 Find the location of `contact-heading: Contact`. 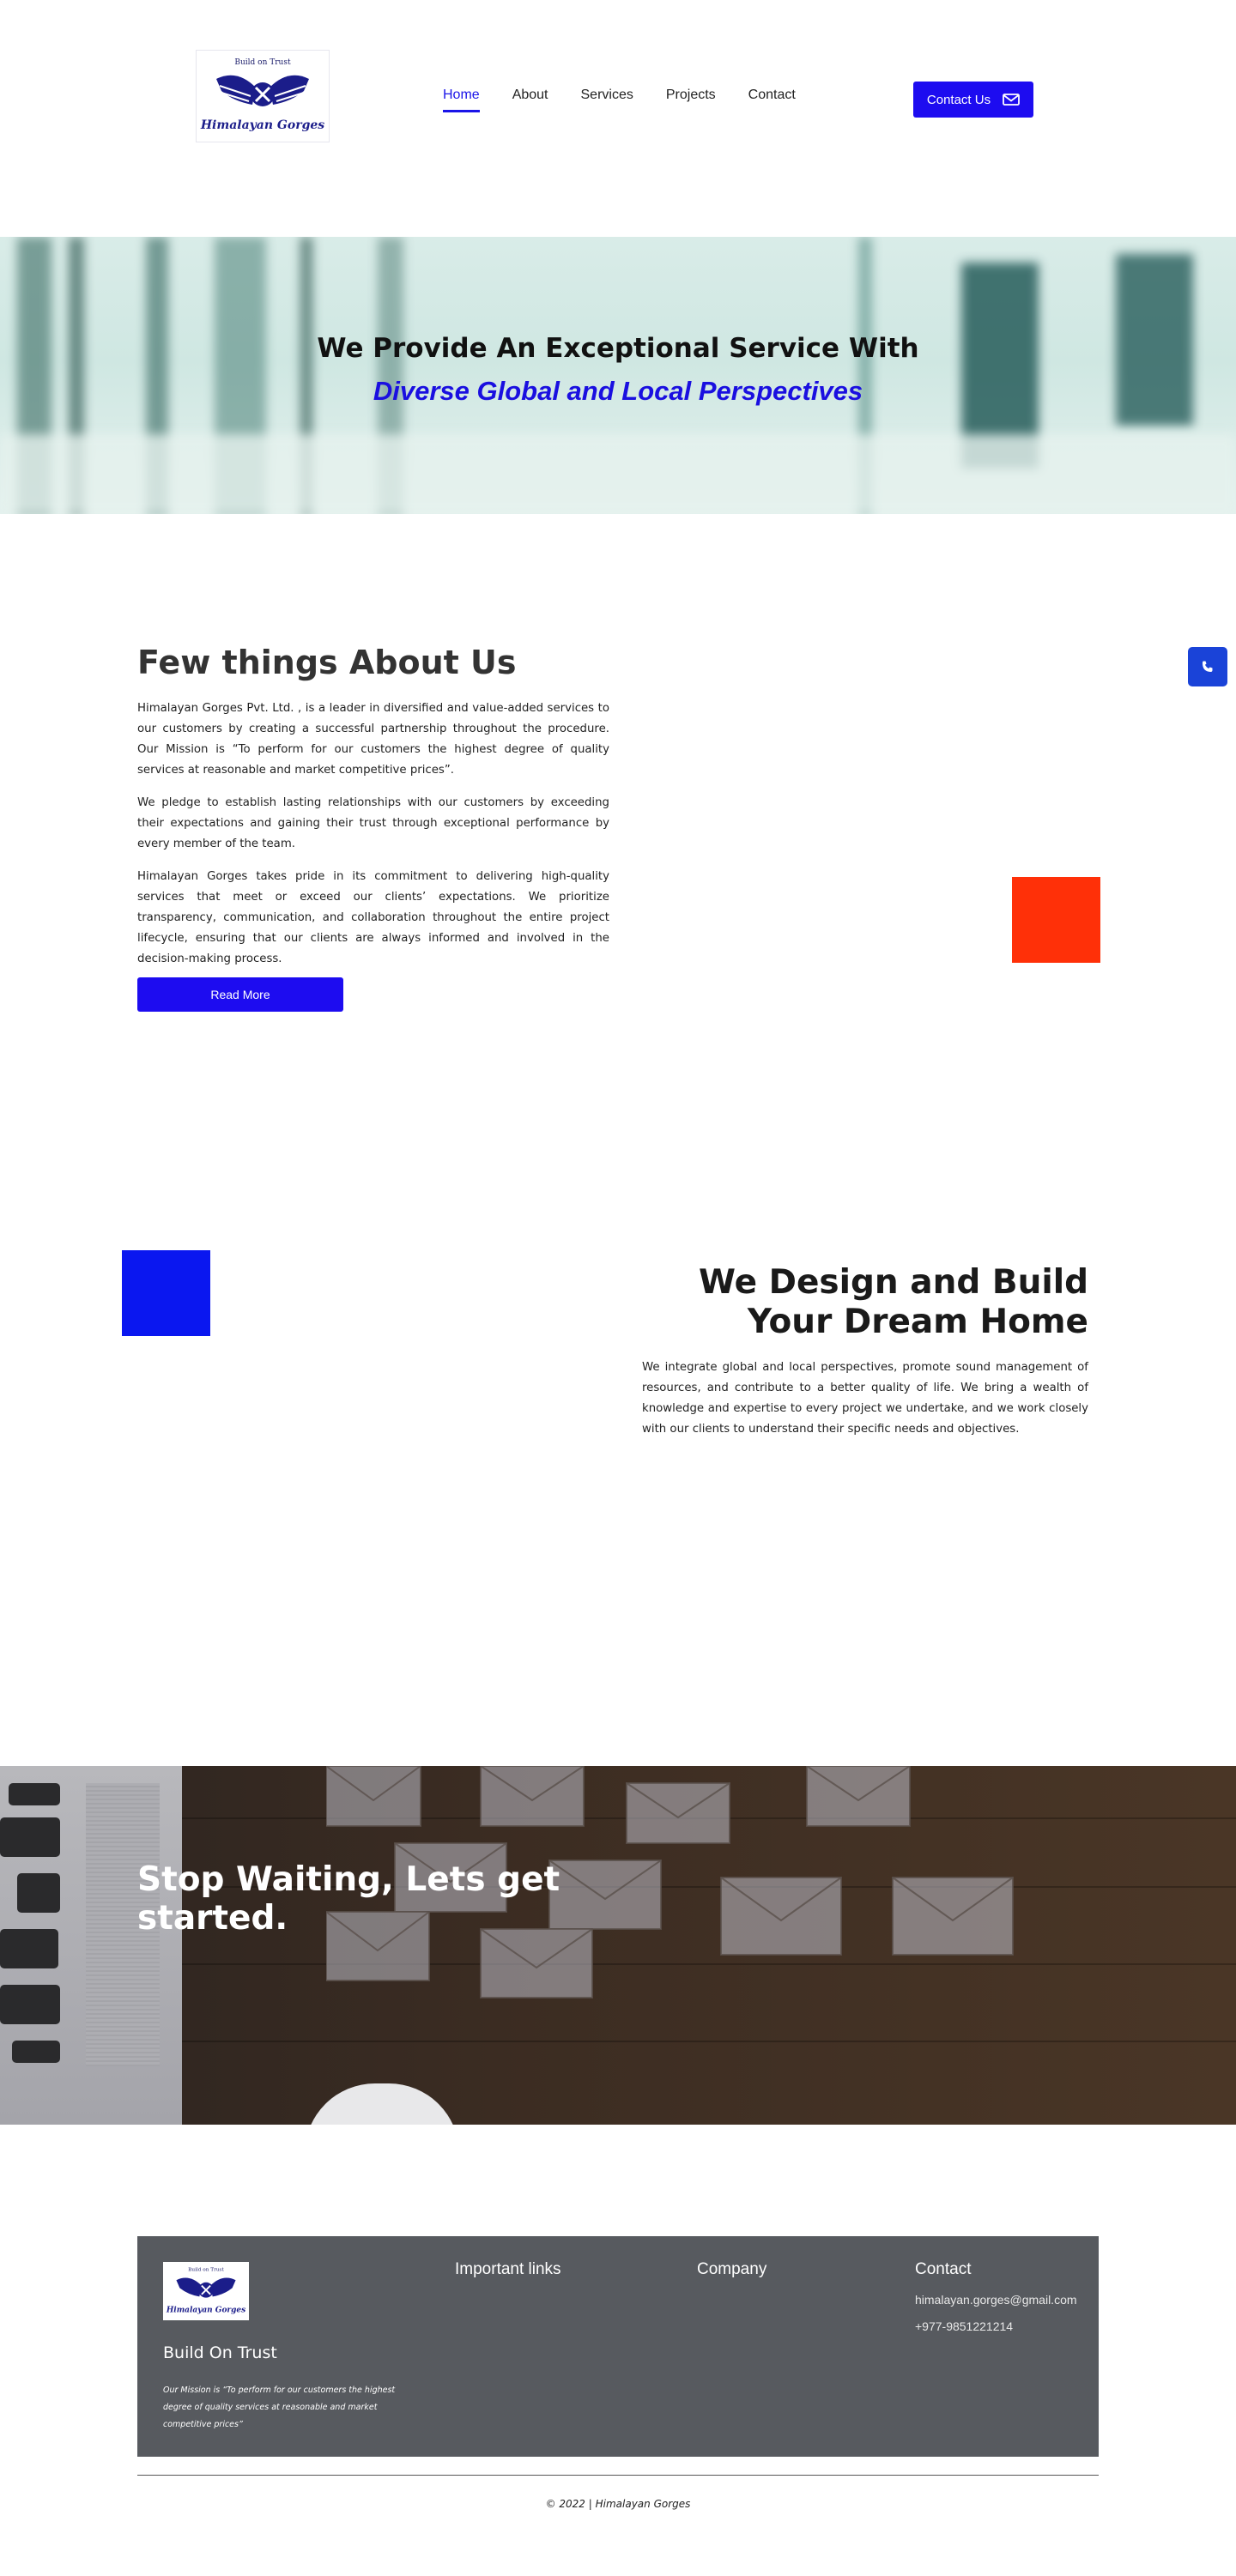

contact-heading: Contact is located at coordinates (943, 2269).